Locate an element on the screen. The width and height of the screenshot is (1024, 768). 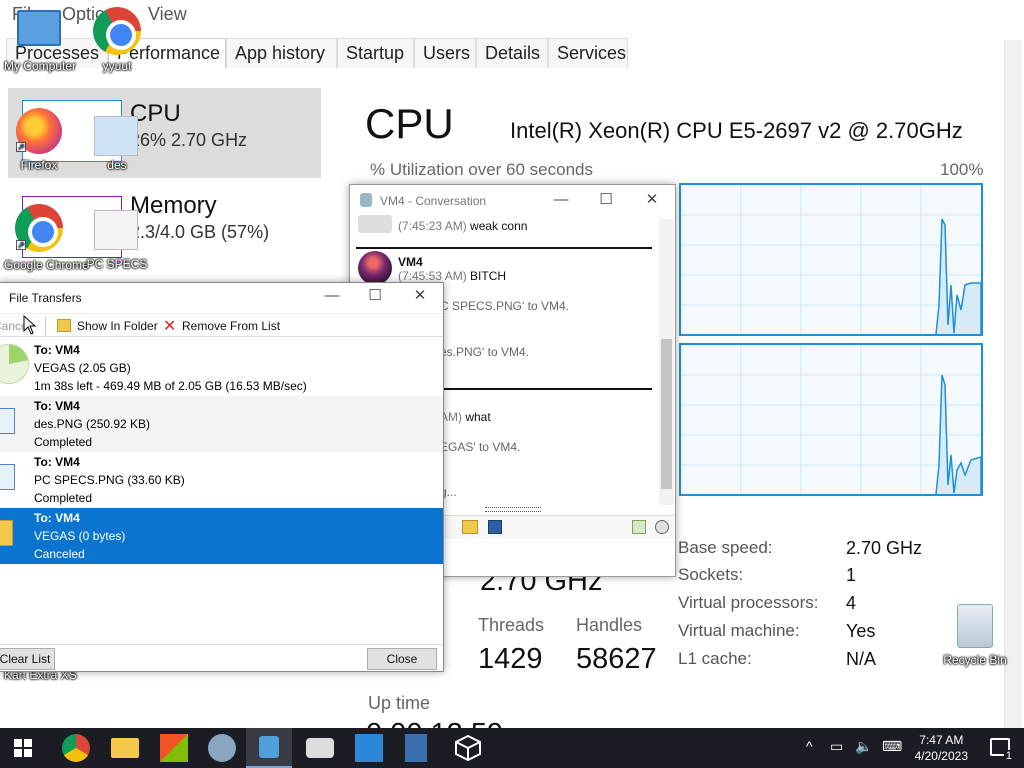
desktop-icon-my-computer: My Computer is located at coordinates (40, 41).